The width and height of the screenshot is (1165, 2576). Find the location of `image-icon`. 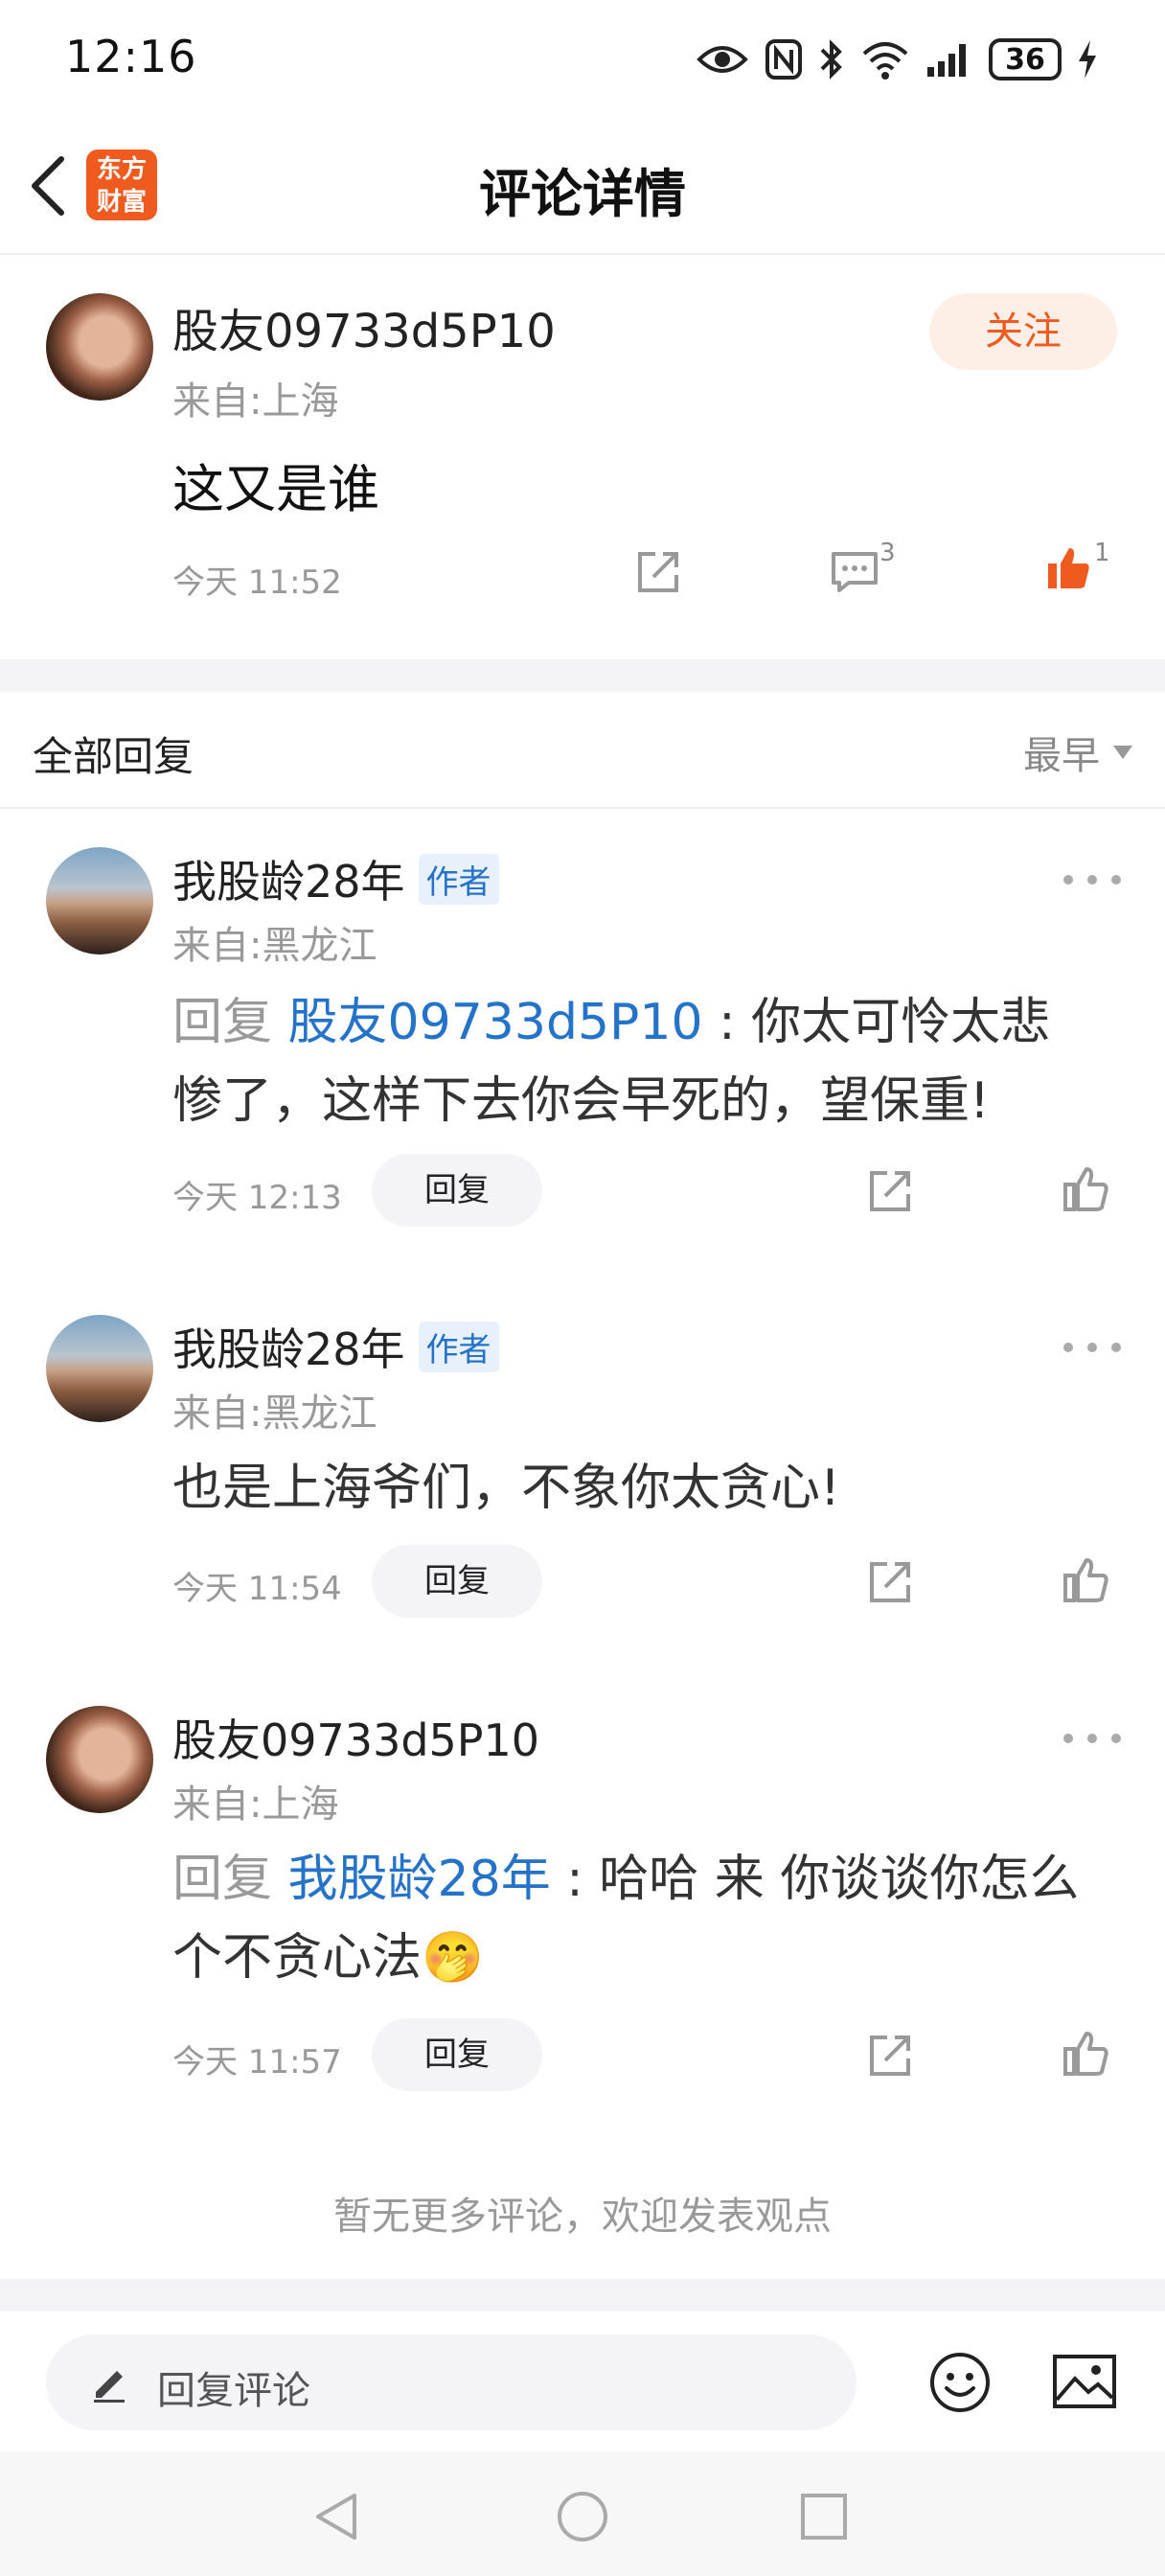

image-icon is located at coordinates (1084, 2381).